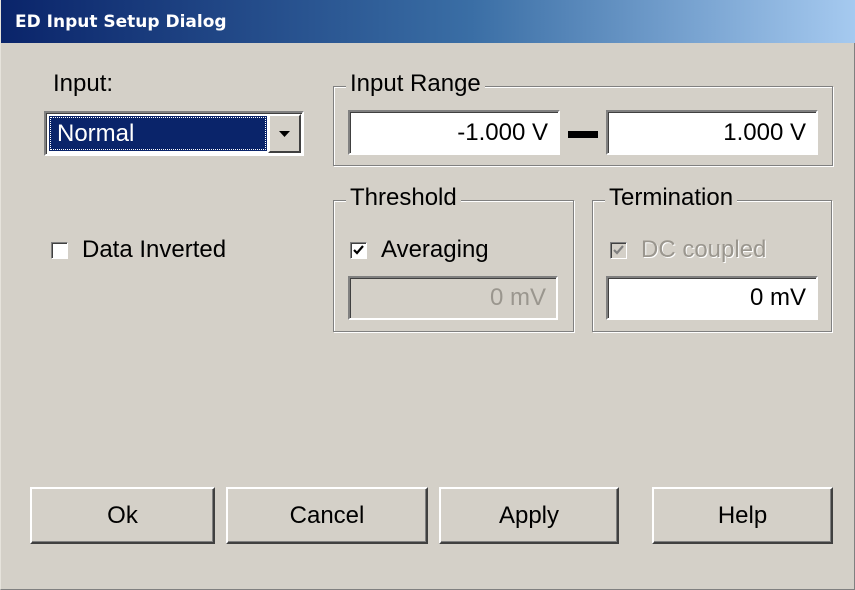 Image resolution: width=855 pixels, height=590 pixels. Describe the element at coordinates (712, 298) in the screenshot. I see `termination-value-field: 0 mV` at that location.